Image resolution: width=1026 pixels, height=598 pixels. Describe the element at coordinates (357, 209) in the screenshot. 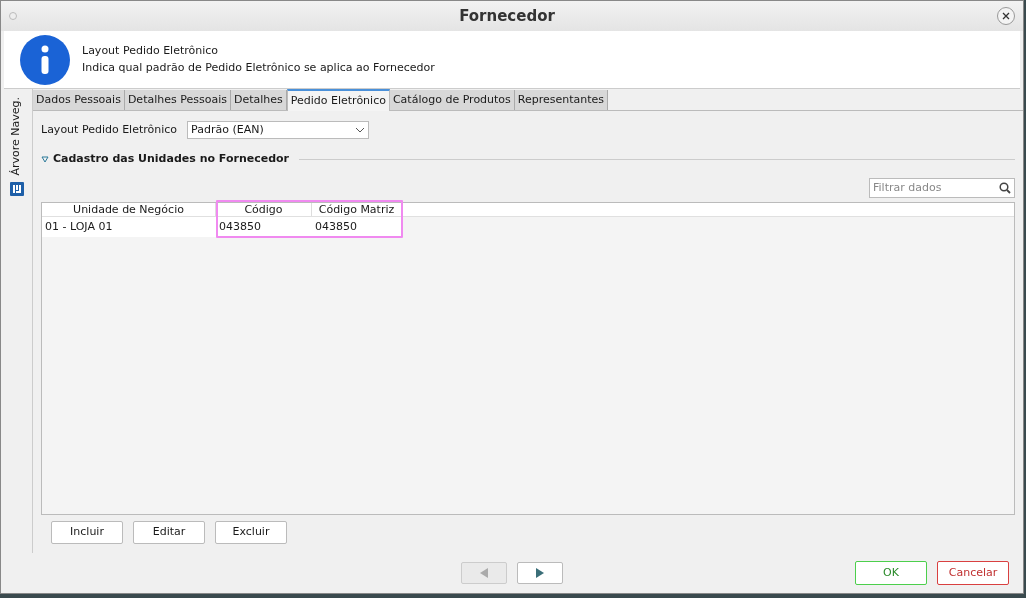

I see `column-header: Código Matriz` at that location.